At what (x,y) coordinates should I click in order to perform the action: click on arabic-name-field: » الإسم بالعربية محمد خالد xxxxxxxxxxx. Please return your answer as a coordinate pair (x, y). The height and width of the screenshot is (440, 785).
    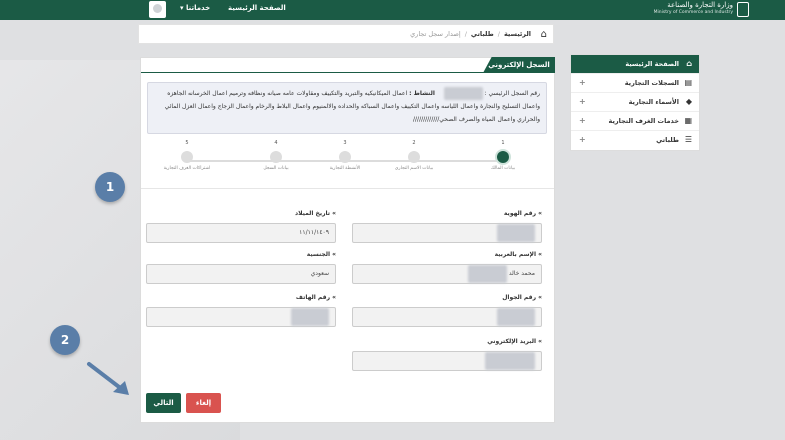
    Looking at the image, I should click on (447, 267).